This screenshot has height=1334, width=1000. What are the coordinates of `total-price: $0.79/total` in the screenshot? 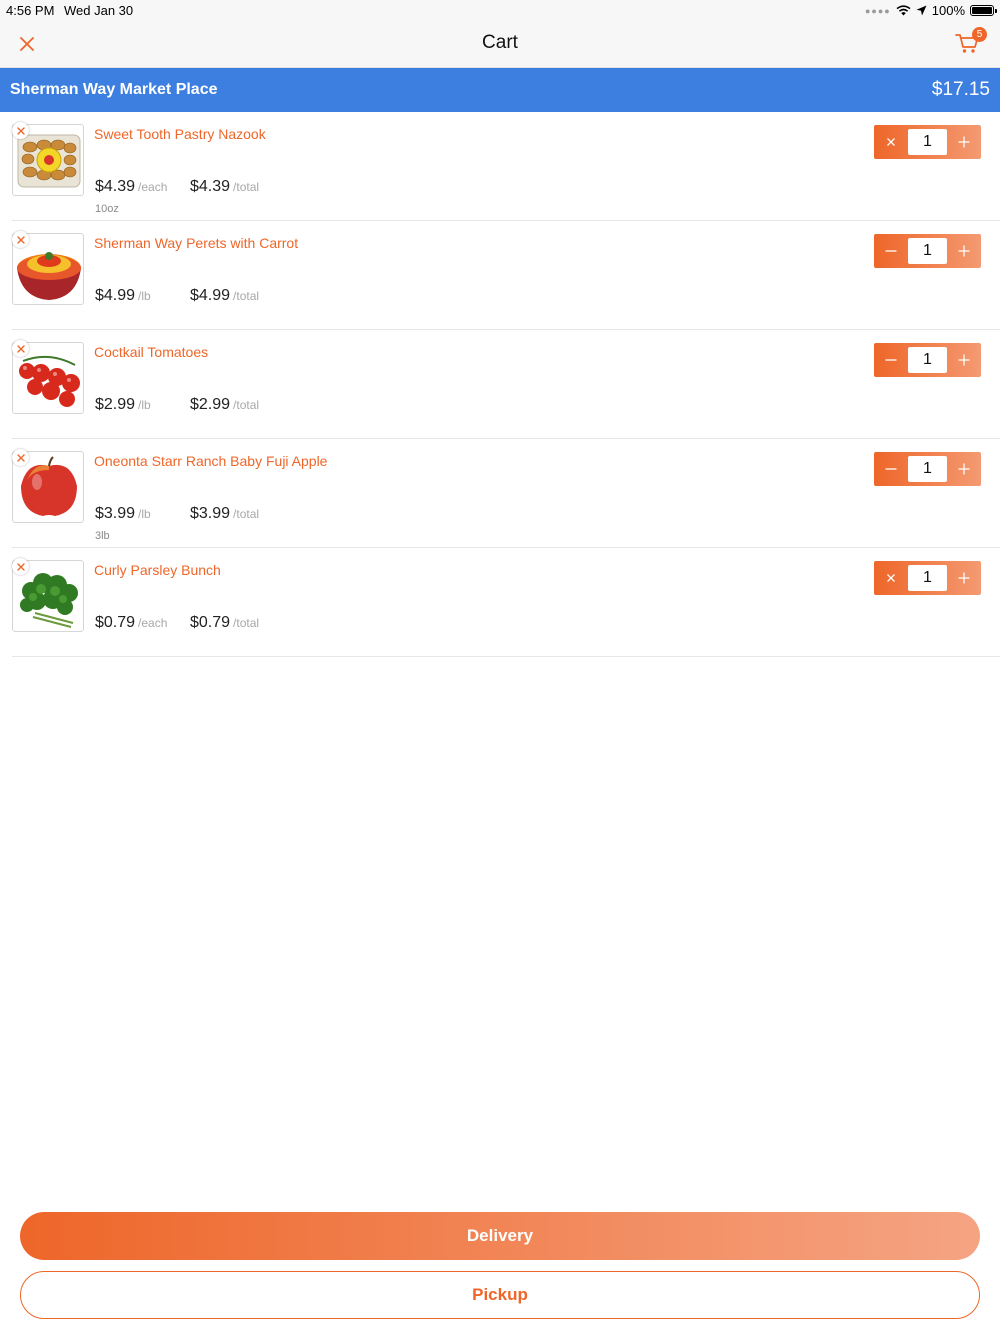 It's located at (225, 622).